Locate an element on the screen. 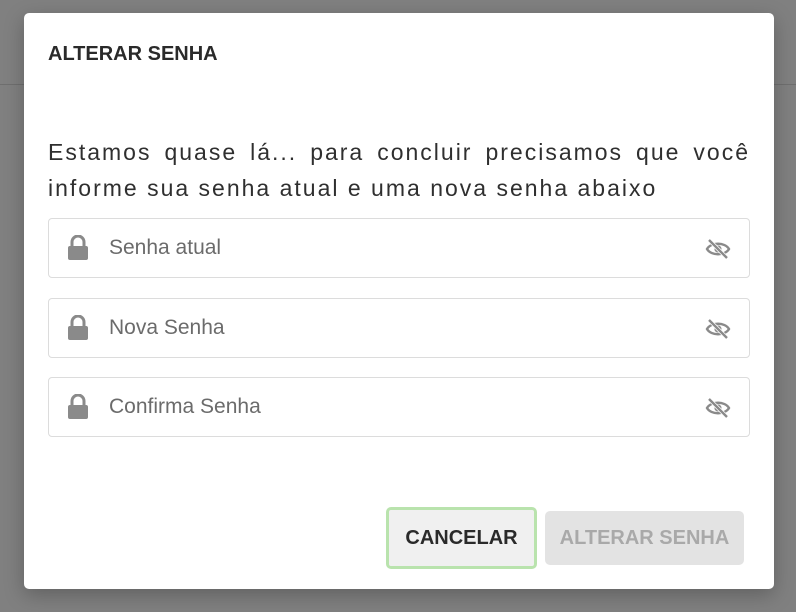 Image resolution: width=796 pixels, height=612 pixels. current-password-field is located at coordinates (399, 248).